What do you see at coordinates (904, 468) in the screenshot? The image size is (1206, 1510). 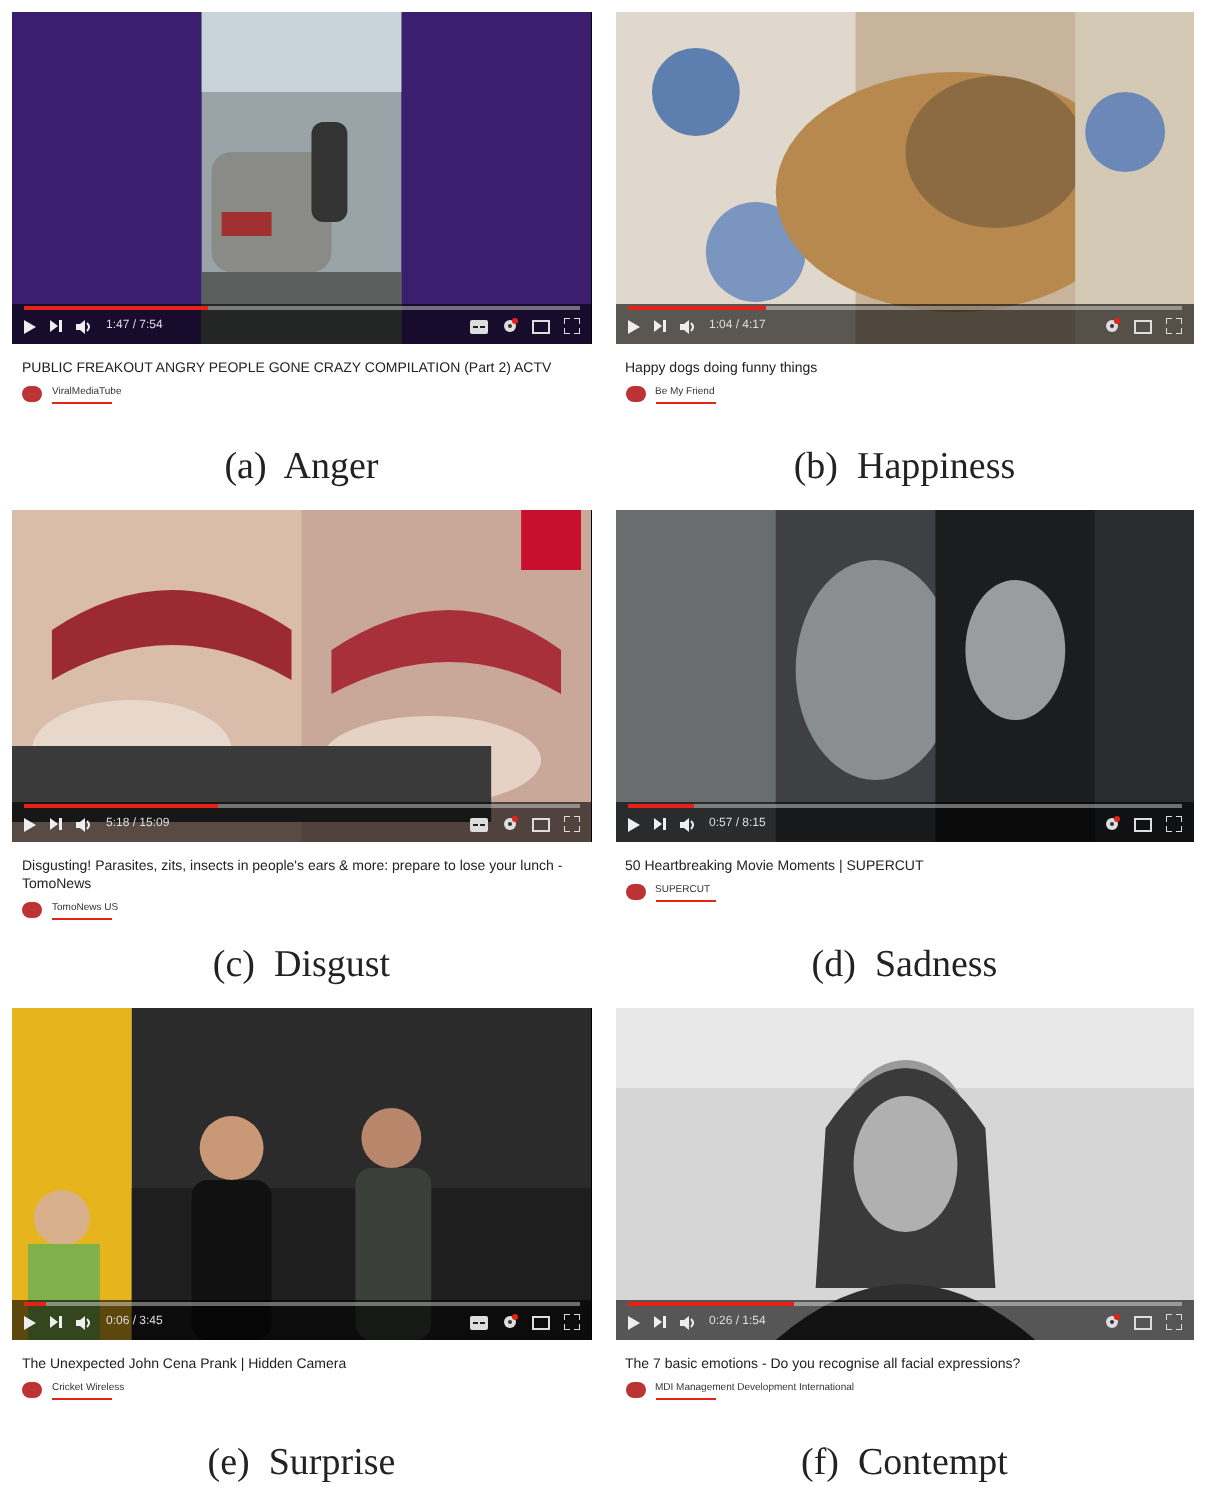 I see `figure-caption: (b) Happiness` at bounding box center [904, 468].